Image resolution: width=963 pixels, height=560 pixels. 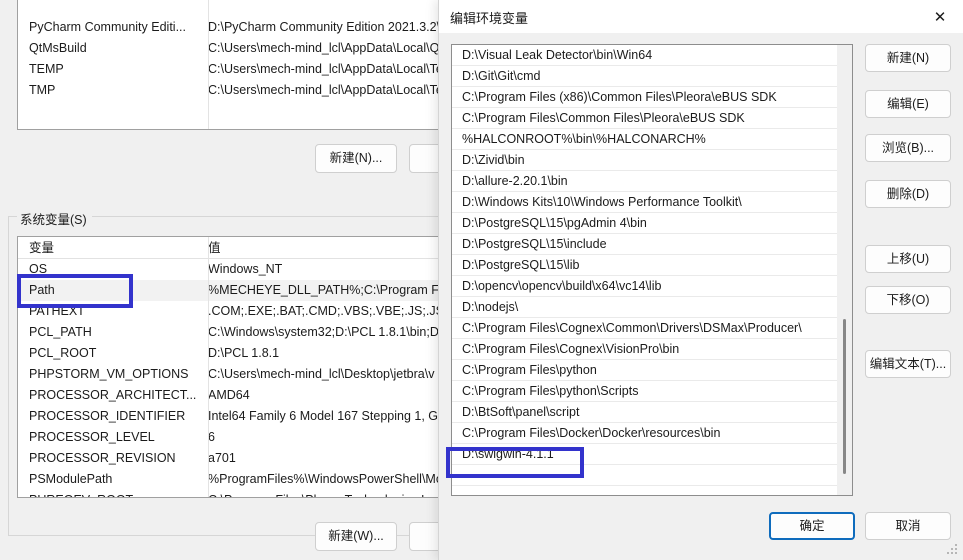 I want to click on variable-name: TMP, so click(x=42, y=90).